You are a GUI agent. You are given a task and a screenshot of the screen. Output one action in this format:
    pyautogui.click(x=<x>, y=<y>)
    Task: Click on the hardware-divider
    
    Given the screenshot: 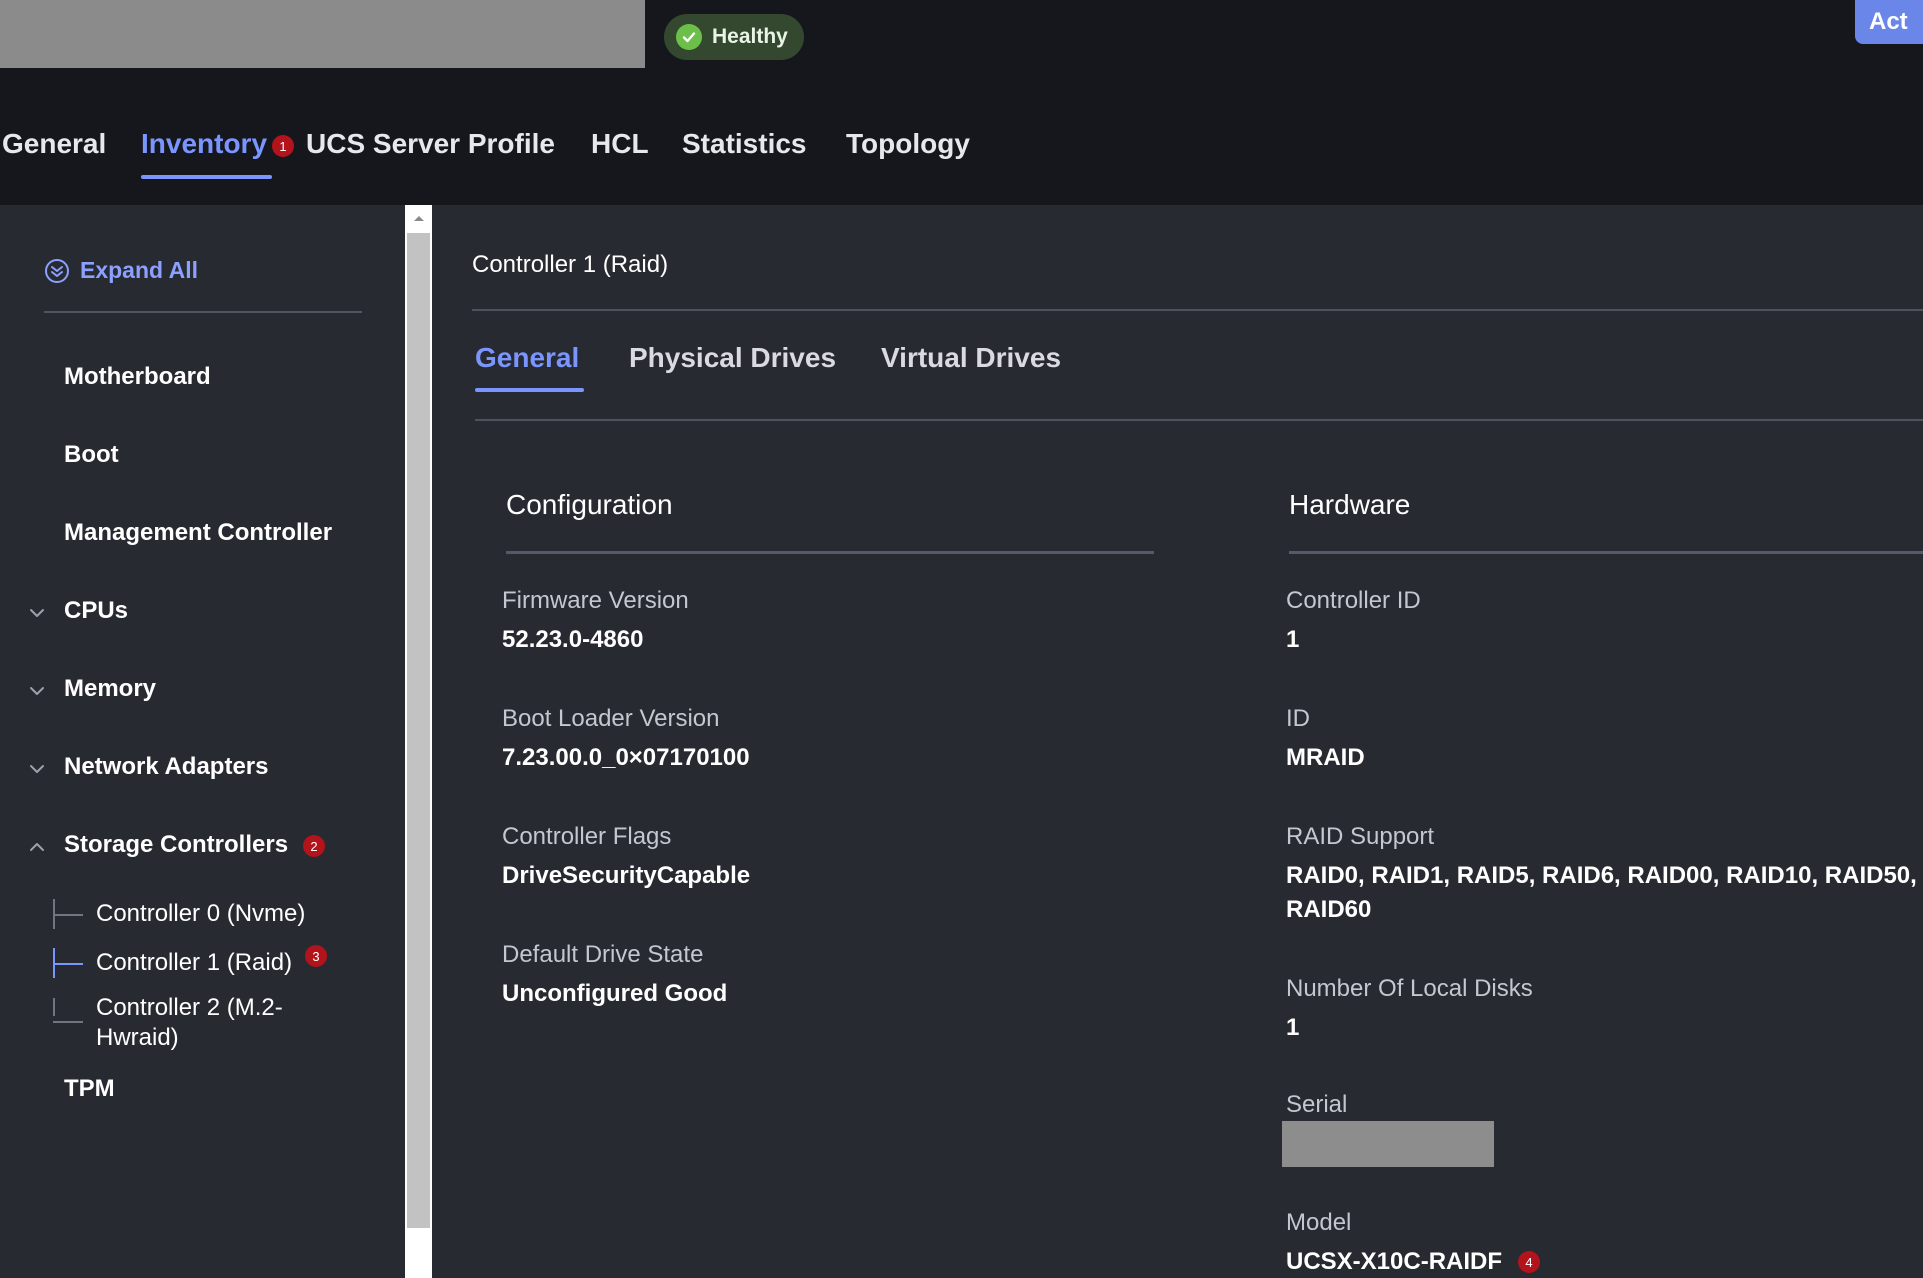 What is the action you would take?
    pyautogui.click(x=1606, y=552)
    